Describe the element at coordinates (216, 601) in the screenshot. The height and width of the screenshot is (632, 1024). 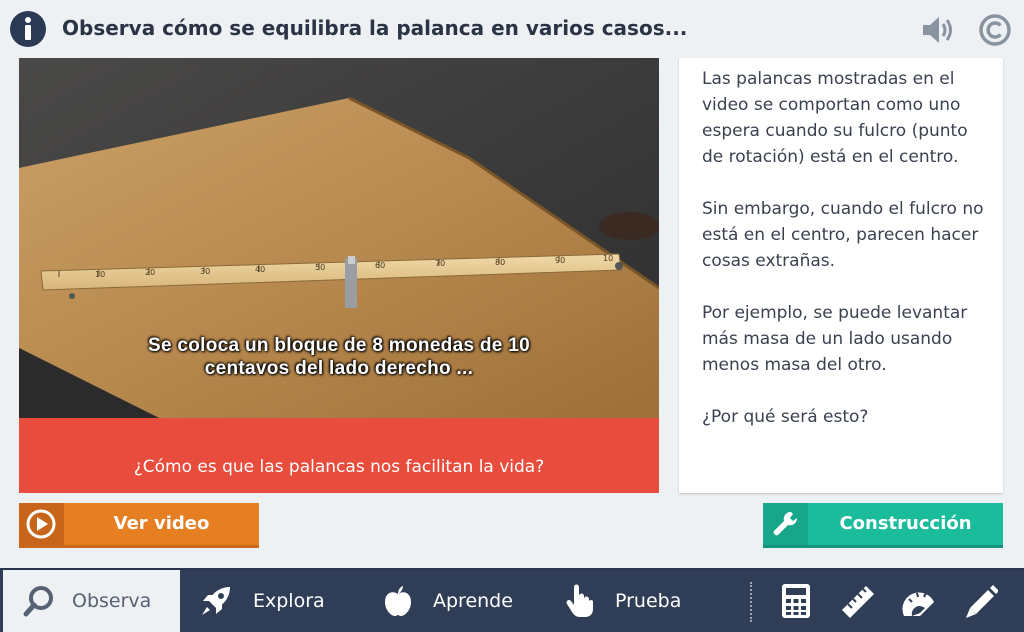
I see `rocket-icon` at that location.